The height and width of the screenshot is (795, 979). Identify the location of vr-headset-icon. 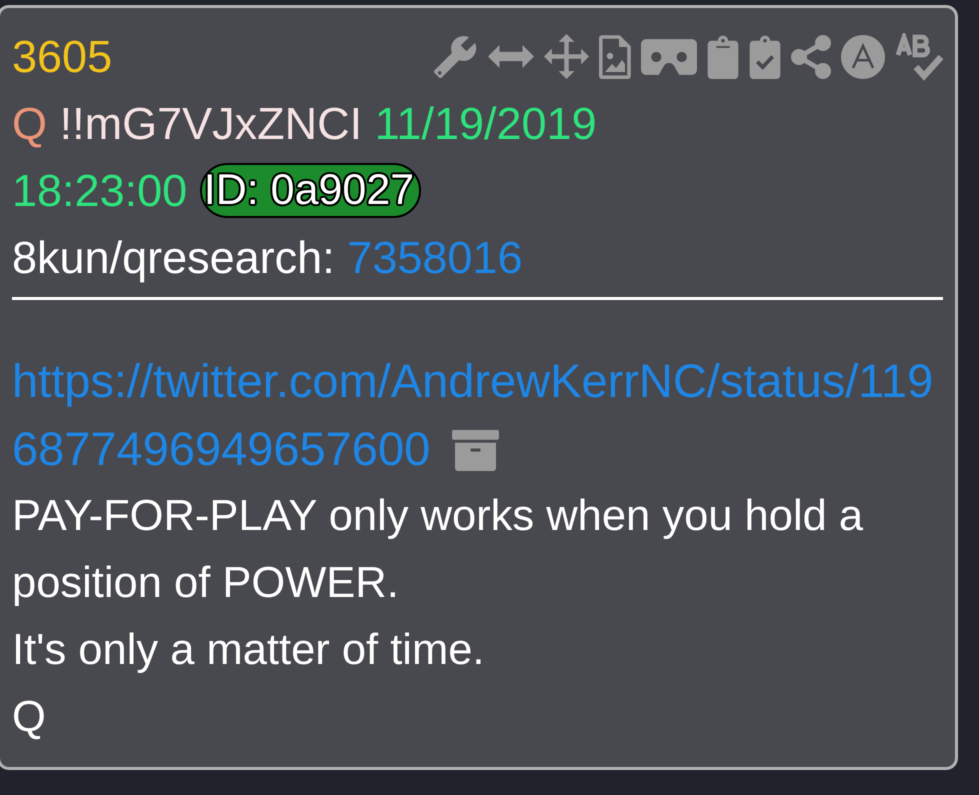
(669, 56).